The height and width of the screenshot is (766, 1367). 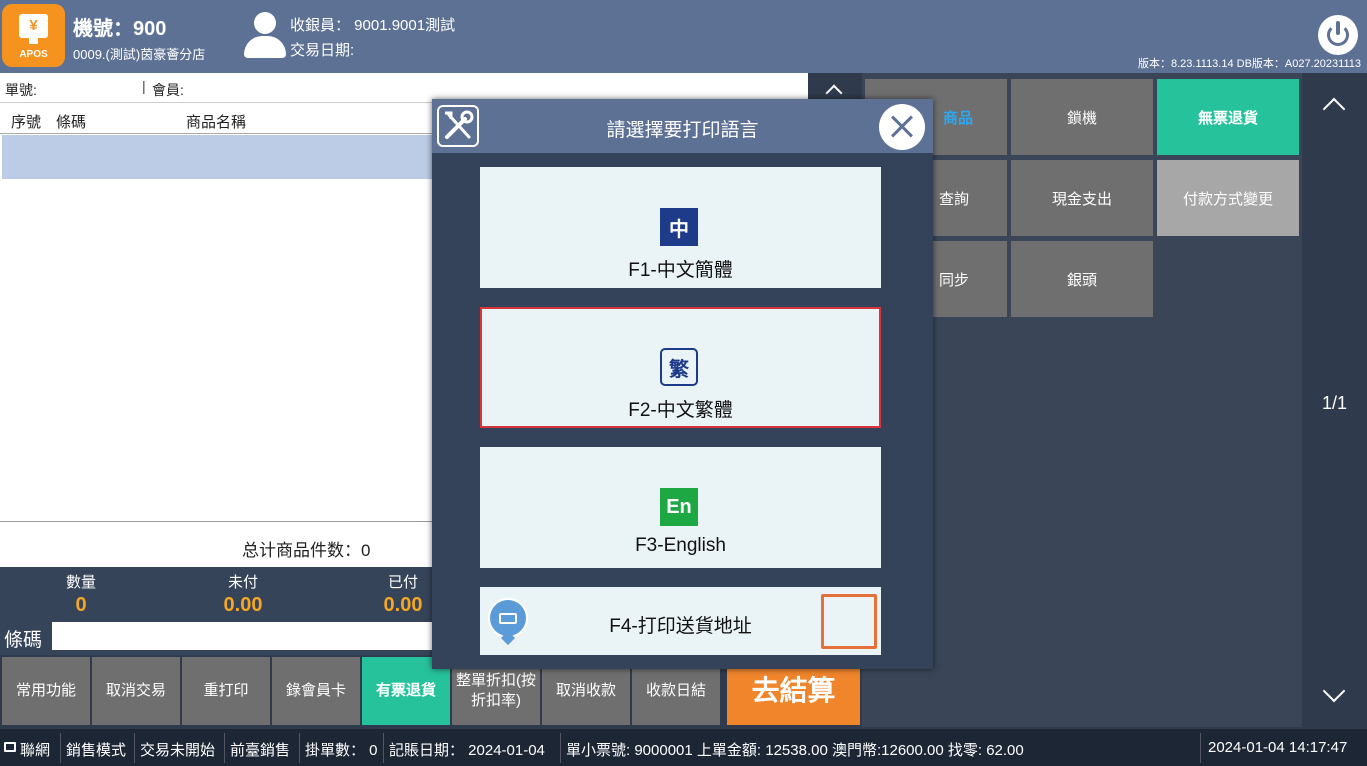 I want to click on page-indicator: 1/1, so click(x=1334, y=403).